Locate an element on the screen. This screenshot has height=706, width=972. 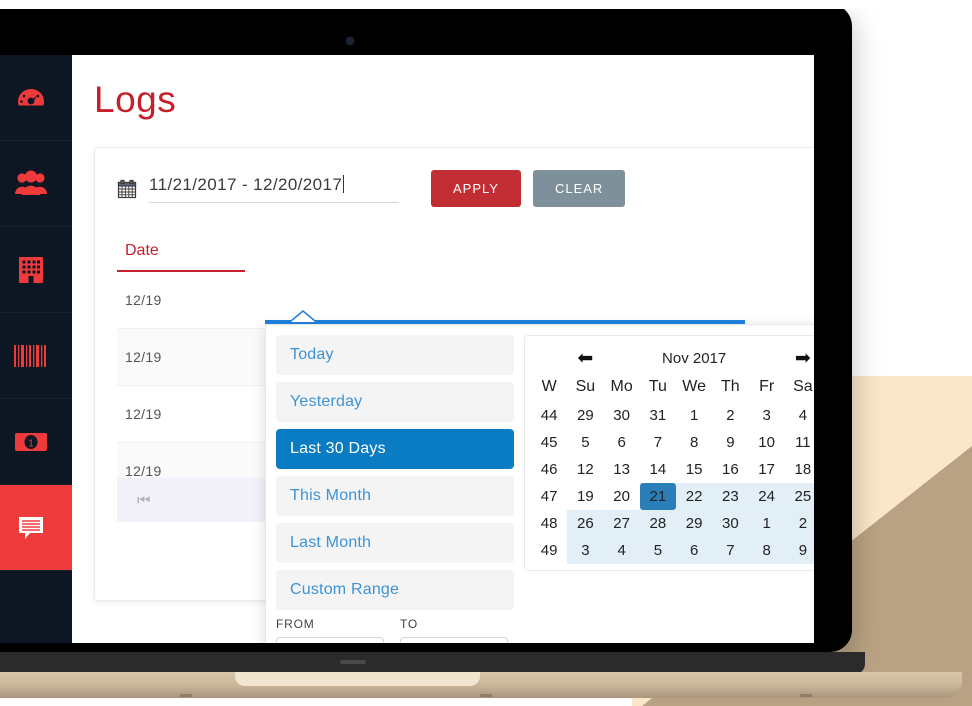
calendar-day-cell: 31 is located at coordinates (658, 415).